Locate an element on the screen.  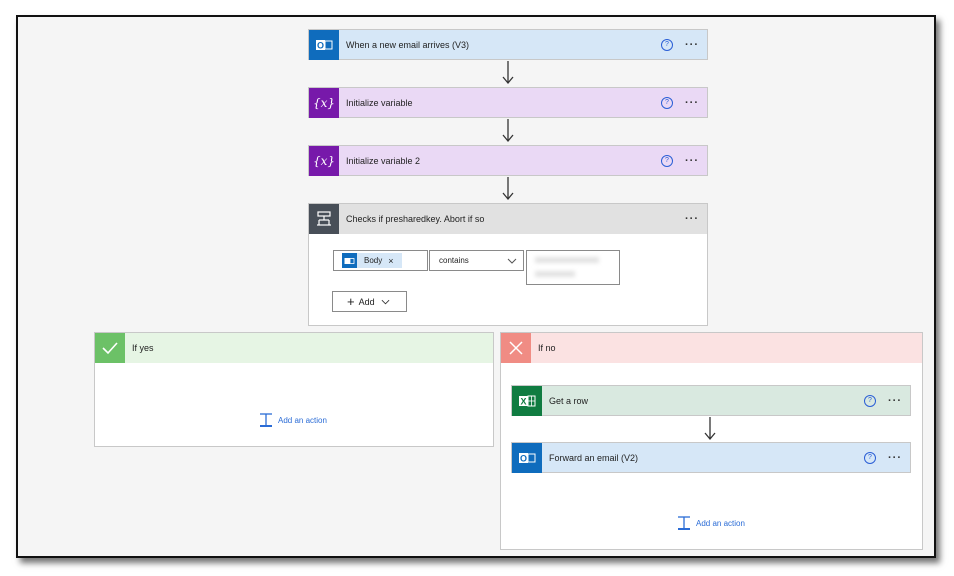
init-variable-2-title: Initialize variable 2 is located at coordinates (383, 161).